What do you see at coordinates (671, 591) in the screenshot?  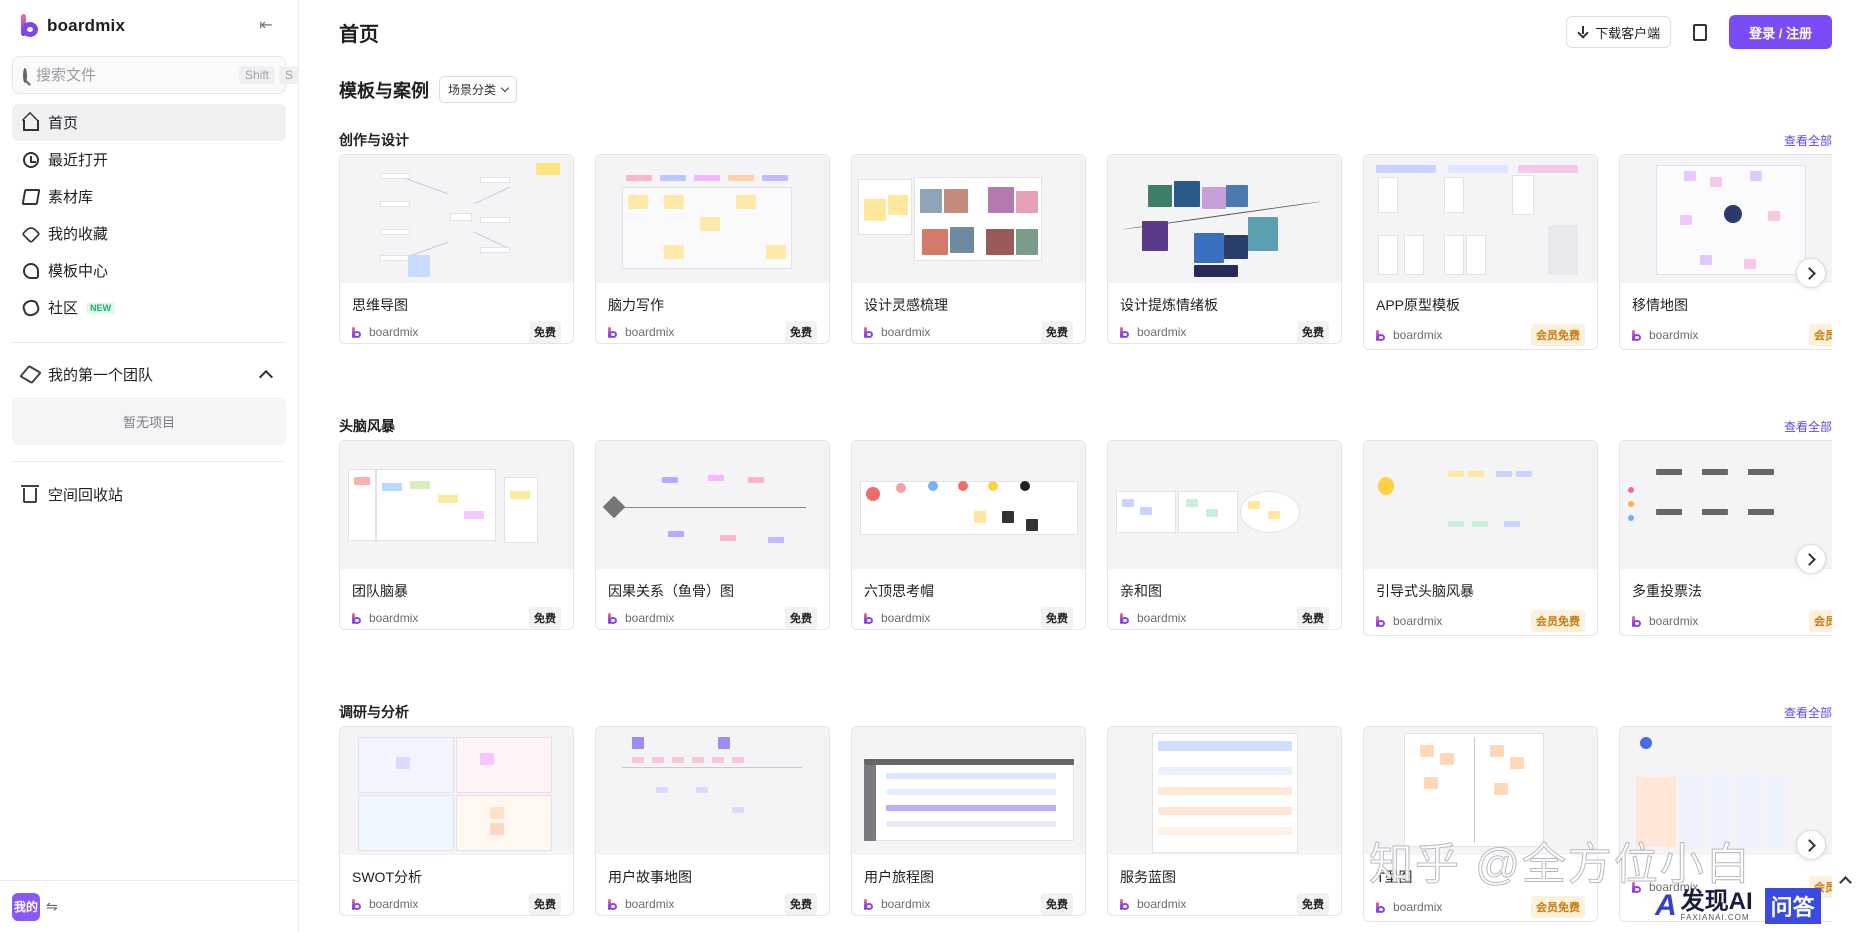 I see `card-title: 因果关系（鱼骨）图` at bounding box center [671, 591].